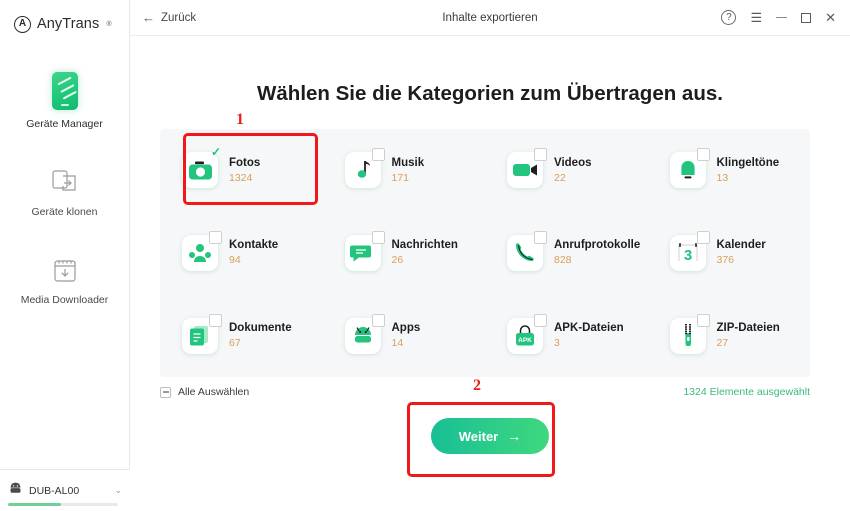 This screenshot has width=850, height=511. I want to click on arrow-right-icon: →, so click(514, 436).